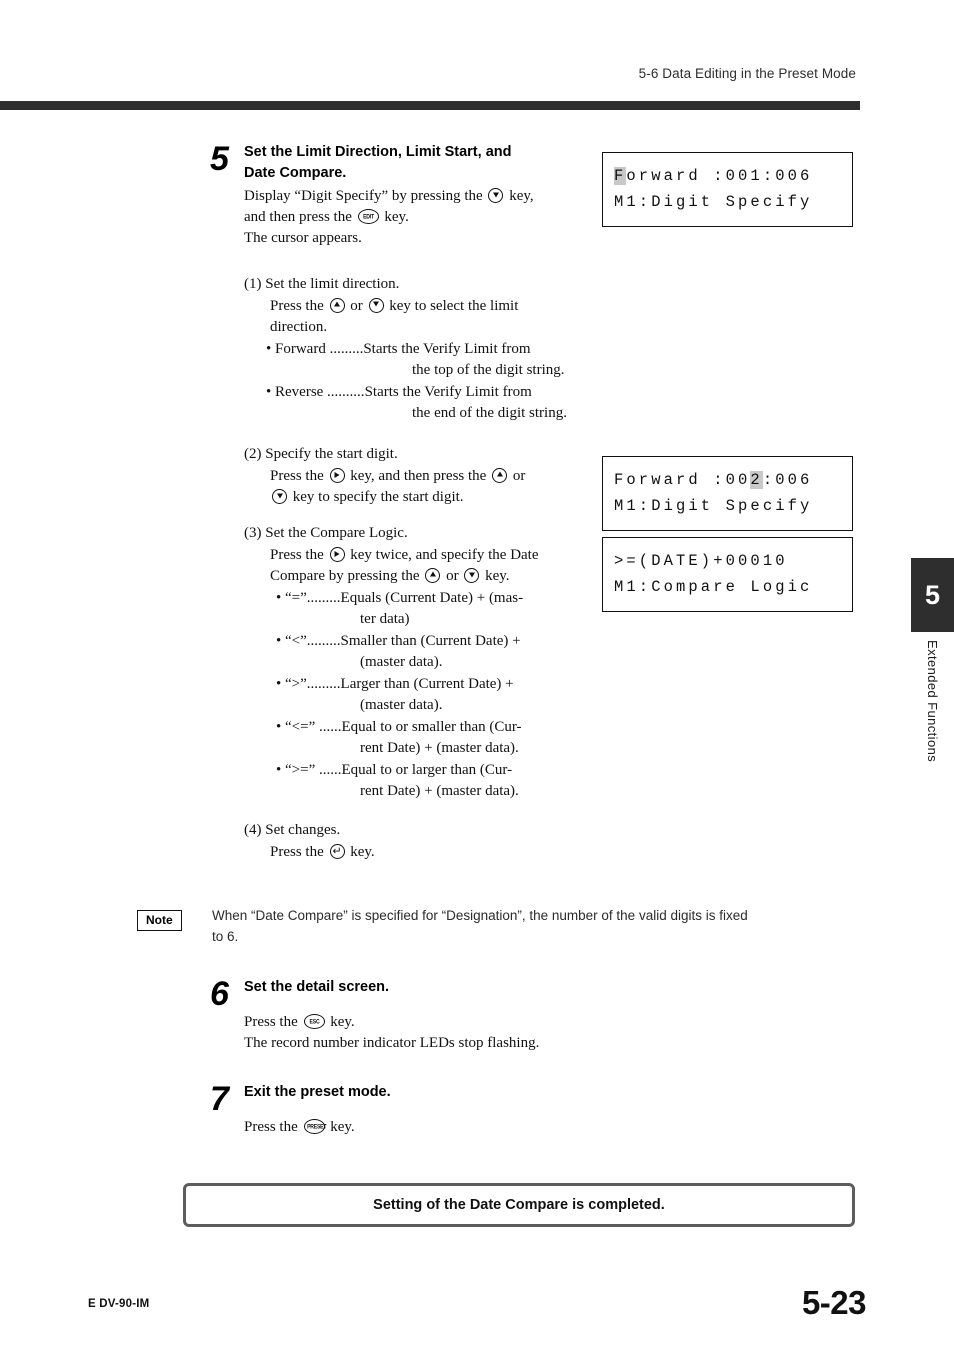  I want to click on step-5-body-line2-b: key., so click(396, 217).